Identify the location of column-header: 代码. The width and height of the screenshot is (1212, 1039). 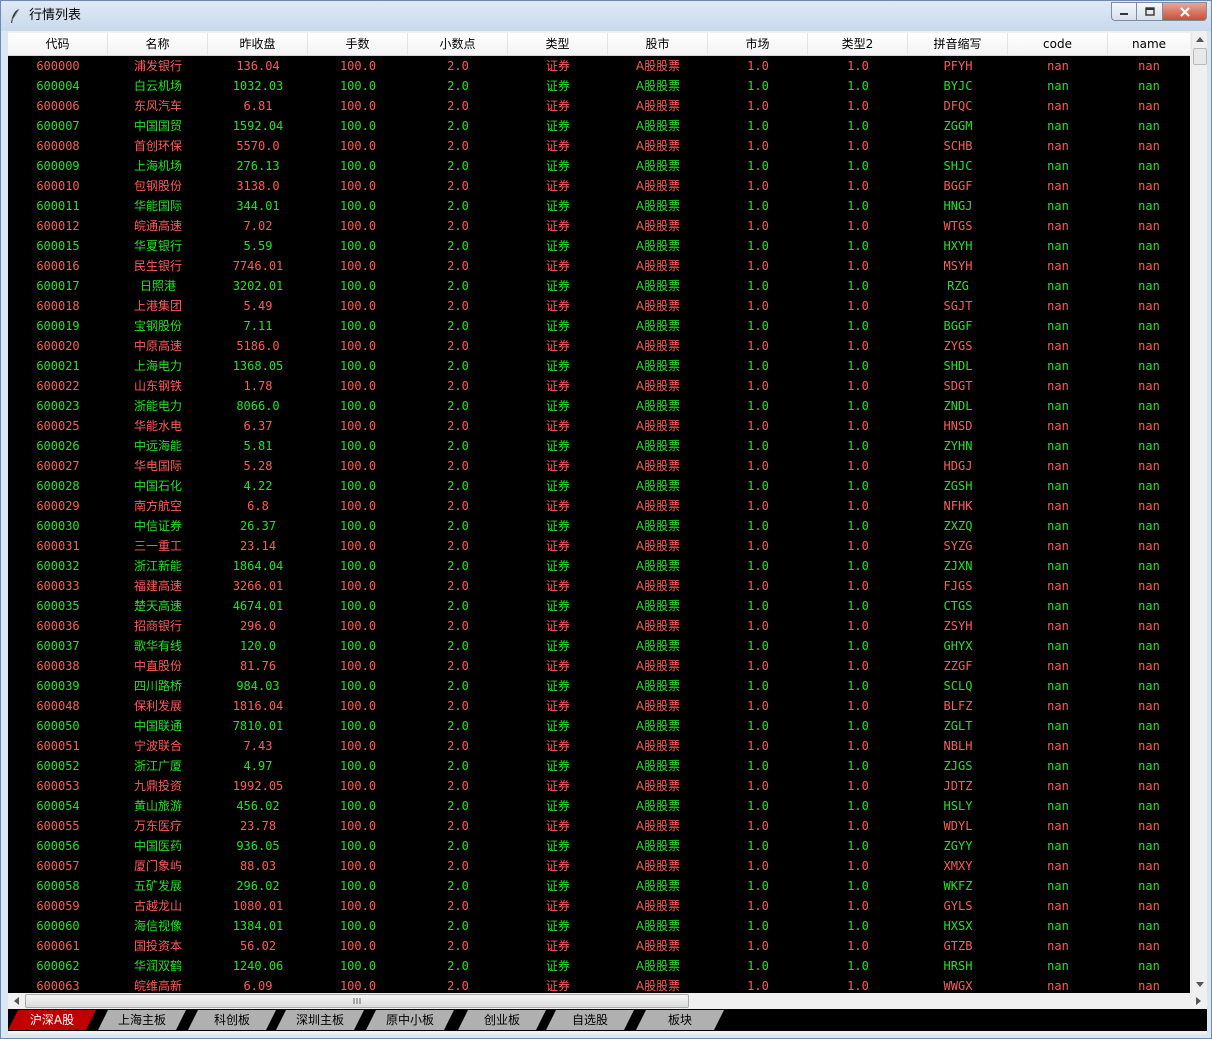
(58, 44).